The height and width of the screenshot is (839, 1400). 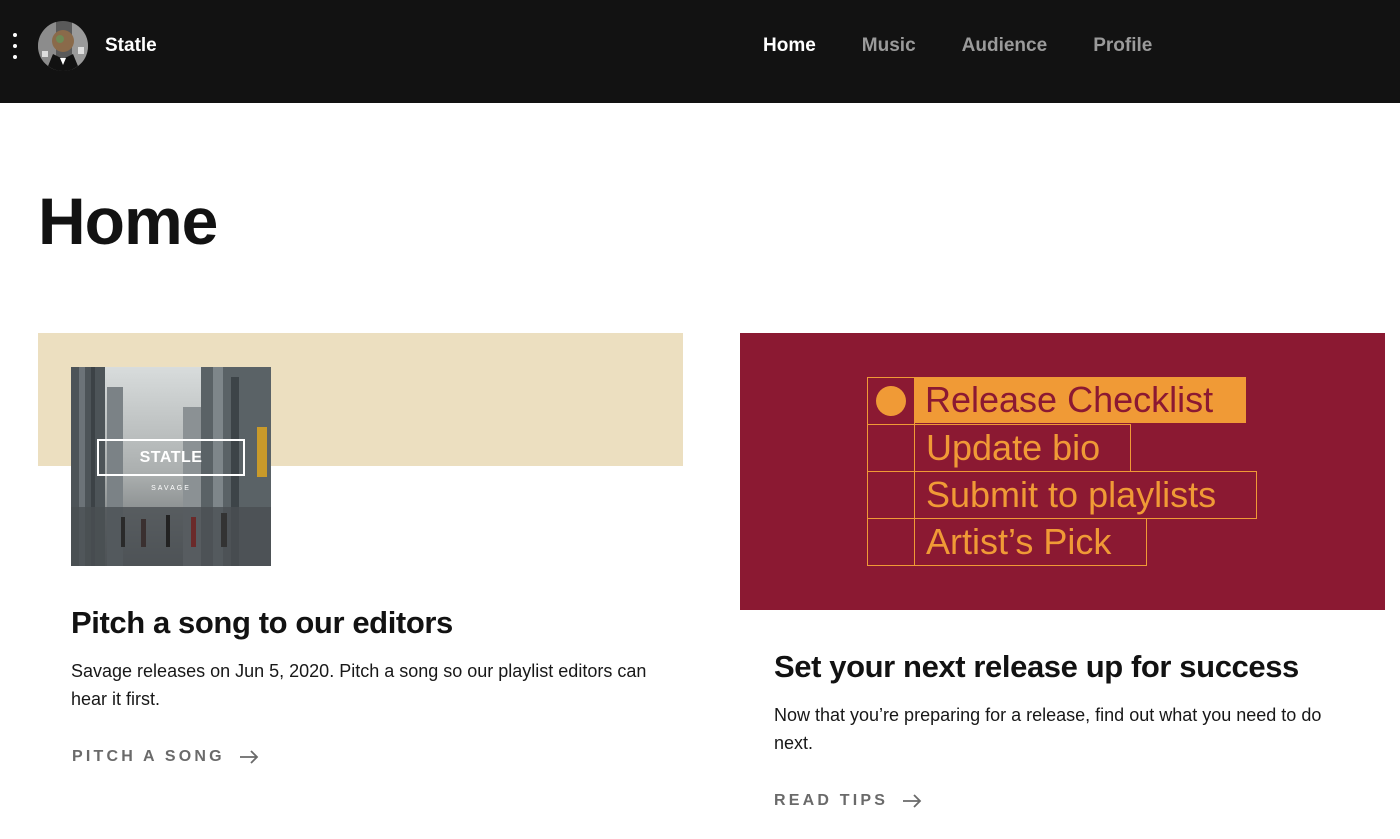 What do you see at coordinates (957, 46) in the screenshot?
I see `main-nav: Home Music Audience Profile` at bounding box center [957, 46].